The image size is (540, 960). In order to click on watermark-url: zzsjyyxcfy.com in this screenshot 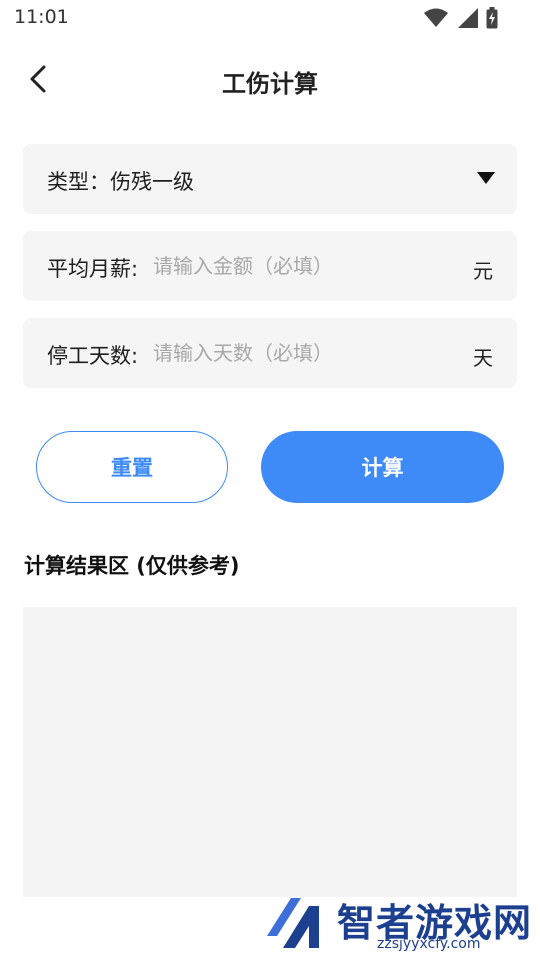, I will do `click(429, 944)`.